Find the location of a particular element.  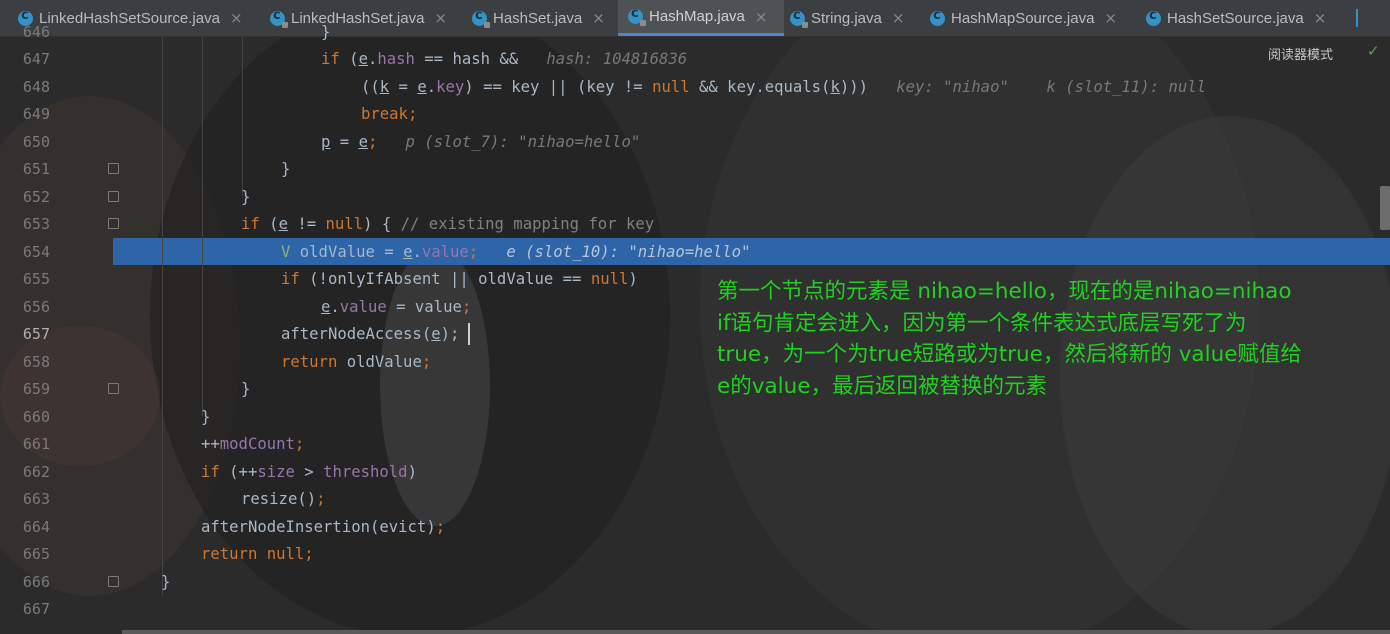

tab-hashmap: HashMap.java × is located at coordinates (701, 18).